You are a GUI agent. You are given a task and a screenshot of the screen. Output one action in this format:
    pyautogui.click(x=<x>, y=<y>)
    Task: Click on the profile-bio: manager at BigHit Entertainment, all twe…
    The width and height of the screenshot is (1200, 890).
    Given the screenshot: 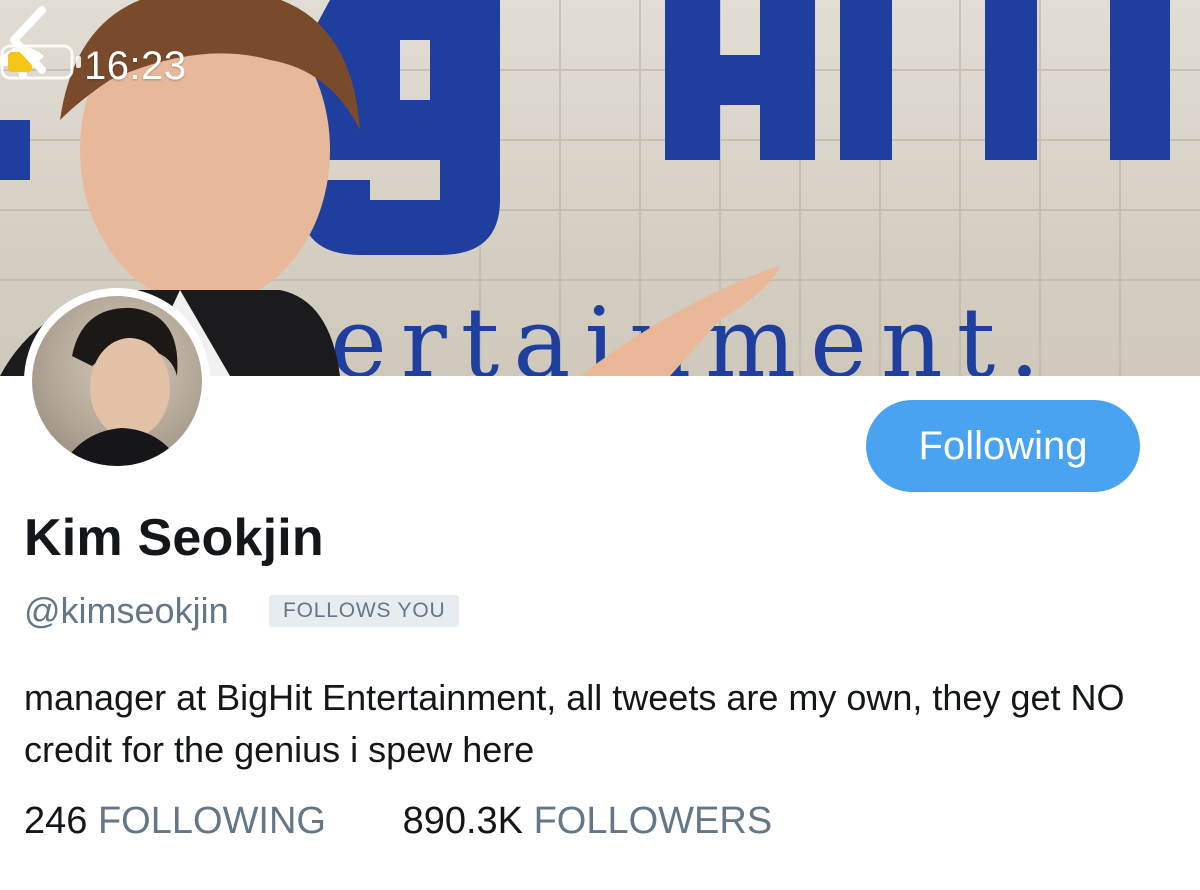 What is the action you would take?
    pyautogui.click(x=574, y=723)
    